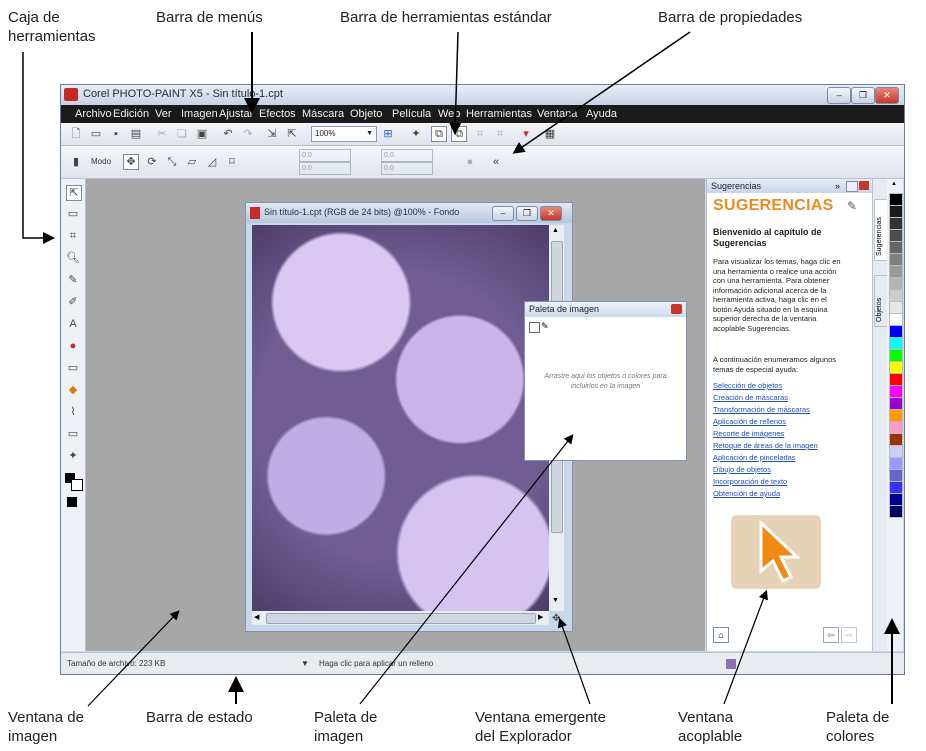 The image size is (926, 751). What do you see at coordinates (745, 647) in the screenshot?
I see `arrow-docker` at bounding box center [745, 647].